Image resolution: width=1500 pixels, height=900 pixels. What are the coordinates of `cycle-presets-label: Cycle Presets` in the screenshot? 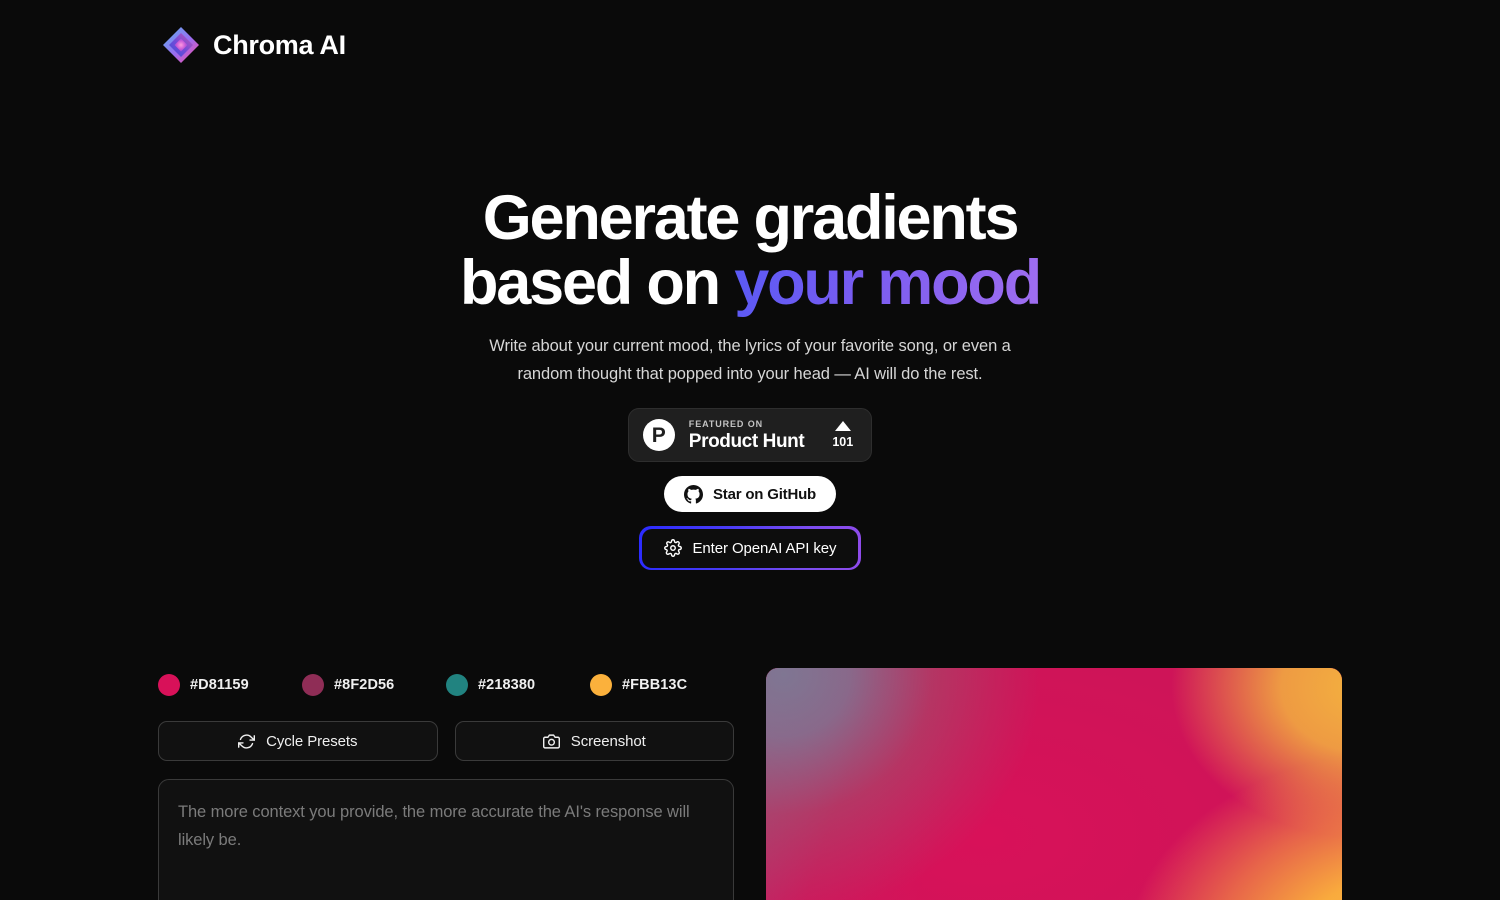 It's located at (312, 741).